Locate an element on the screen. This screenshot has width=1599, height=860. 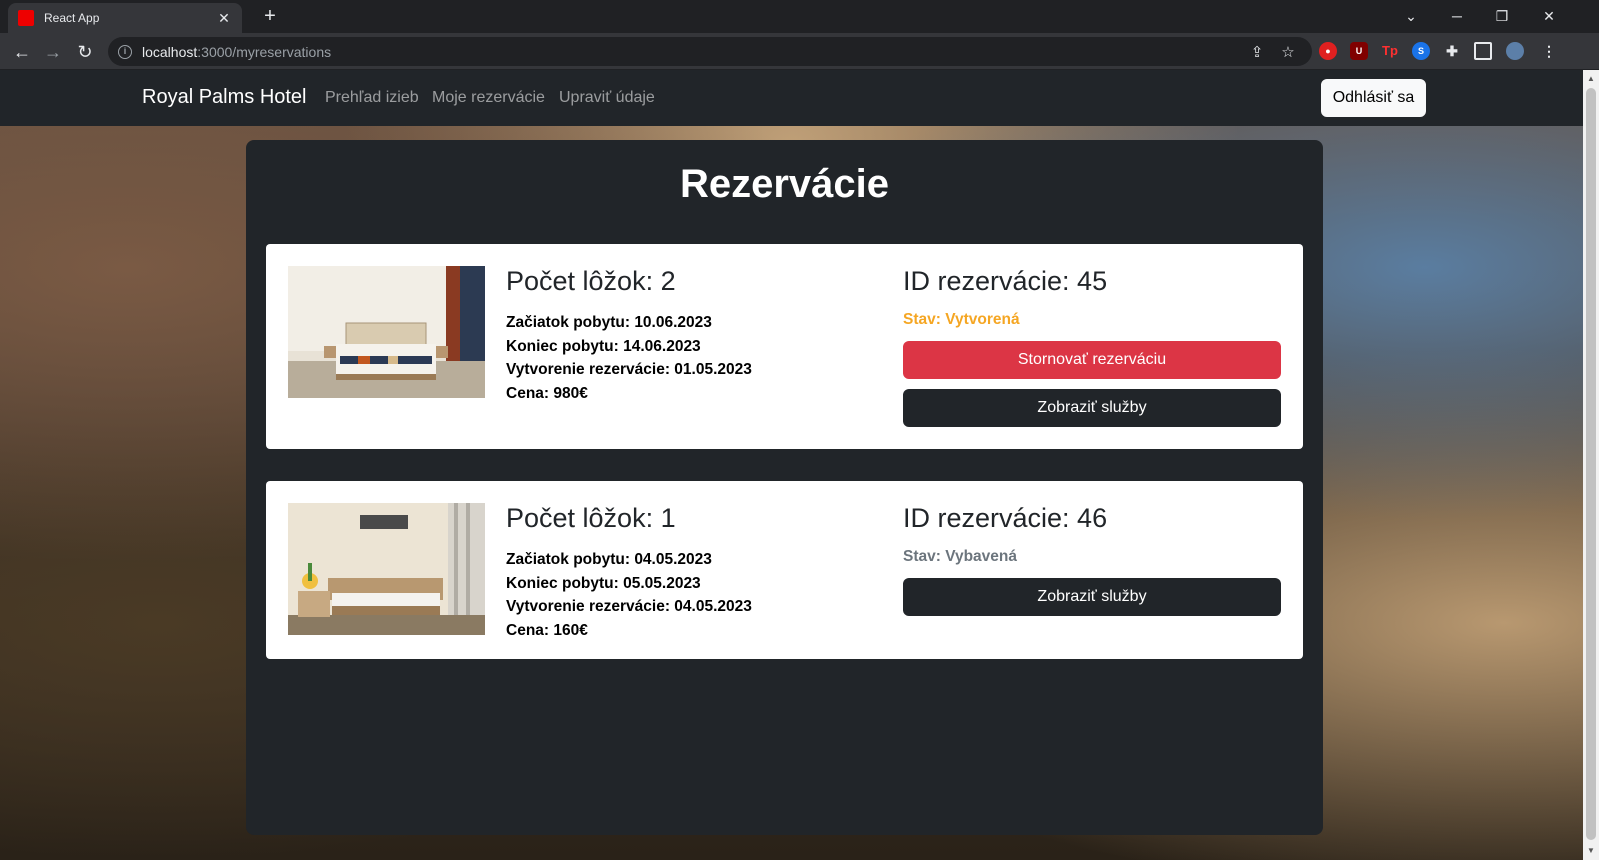
status-badge: Stav: Vybavená is located at coordinates (960, 556).